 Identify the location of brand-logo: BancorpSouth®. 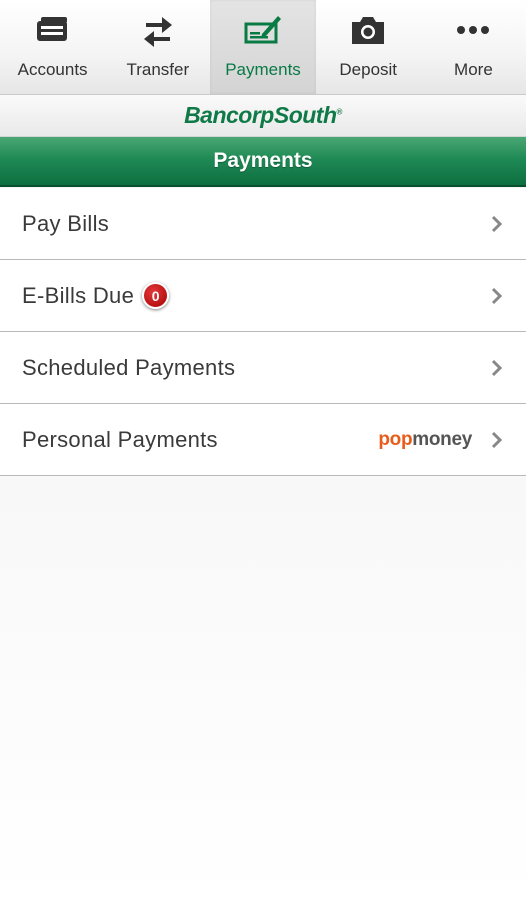
(263, 115).